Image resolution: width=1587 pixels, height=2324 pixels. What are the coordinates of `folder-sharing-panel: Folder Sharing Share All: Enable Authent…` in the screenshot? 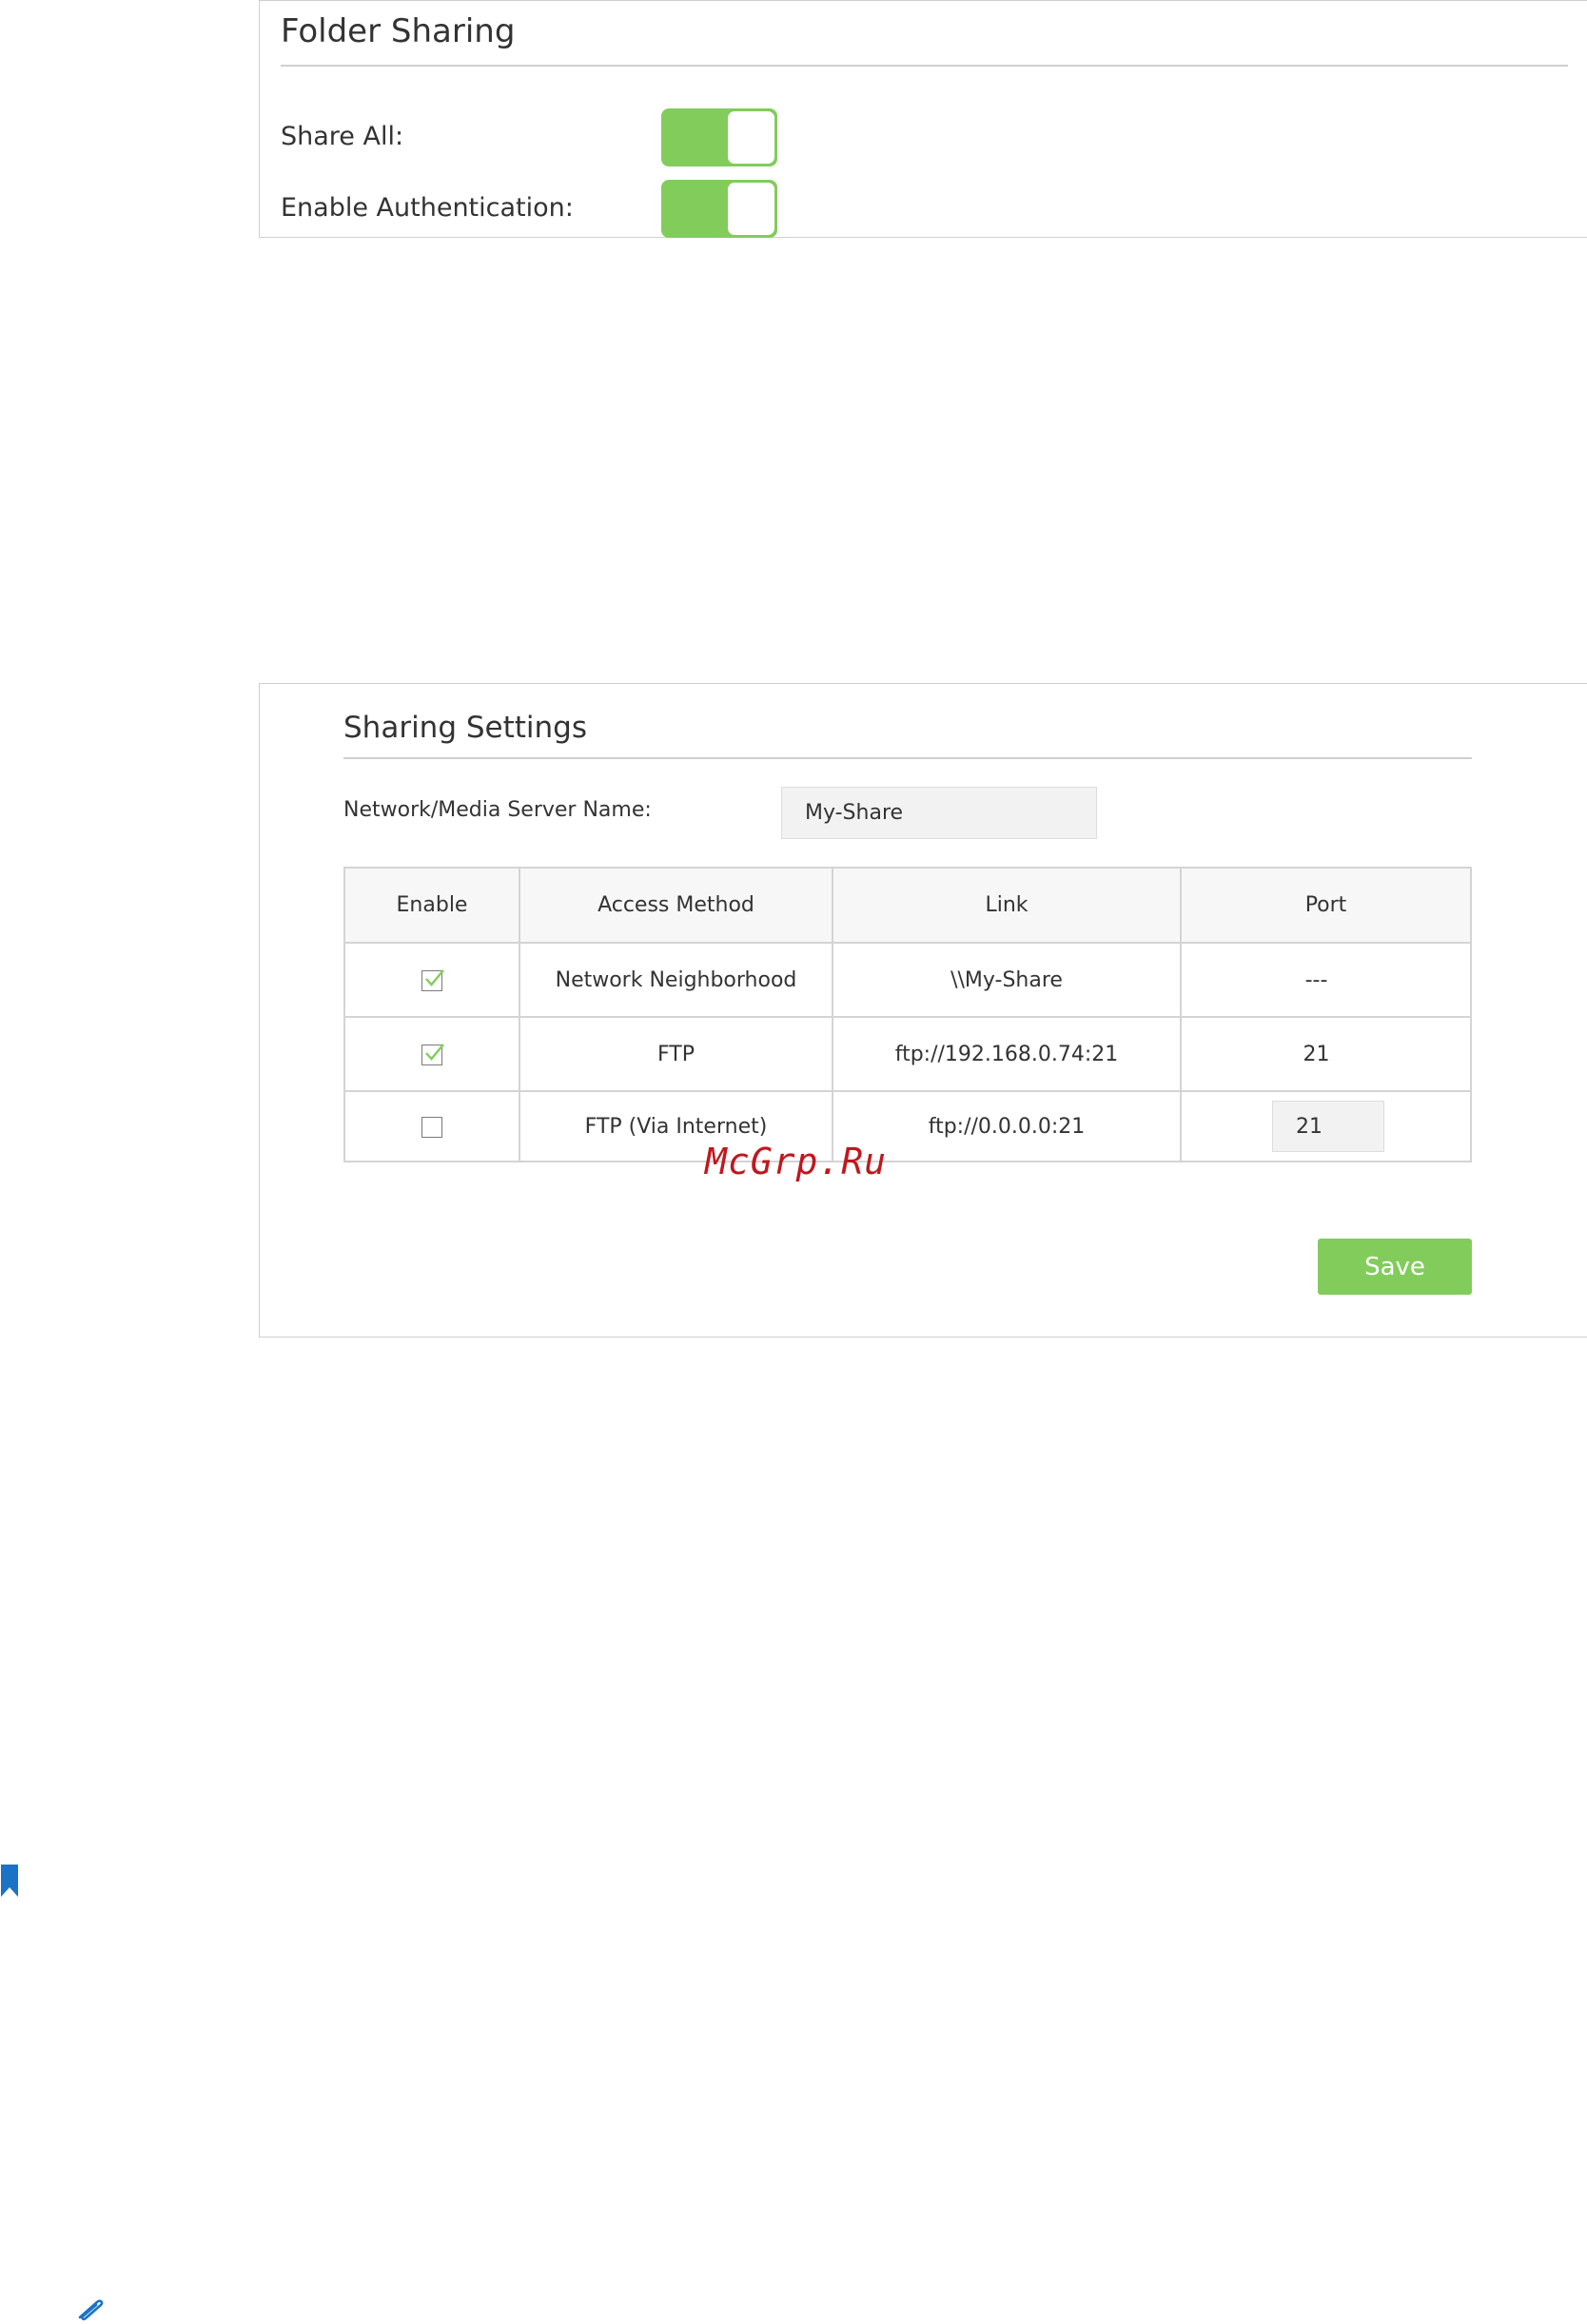 It's located at (923, 119).